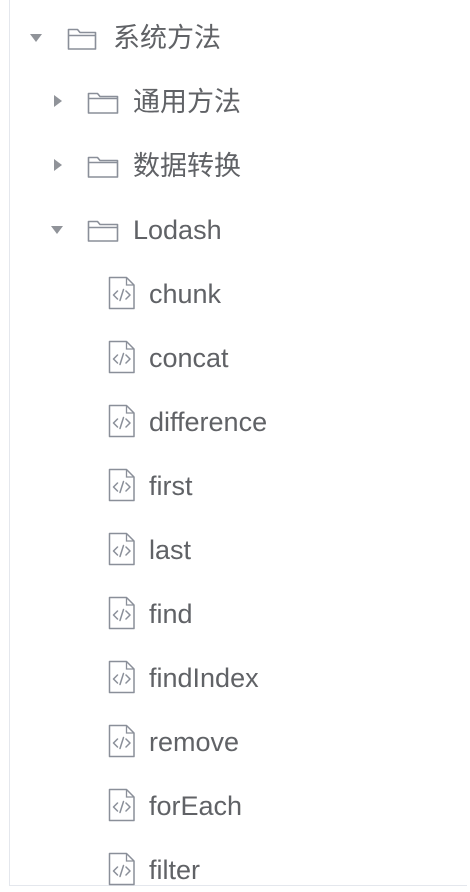 The image size is (470, 892). What do you see at coordinates (238, 358) in the screenshot?
I see `tree-leaf-concat: concat` at bounding box center [238, 358].